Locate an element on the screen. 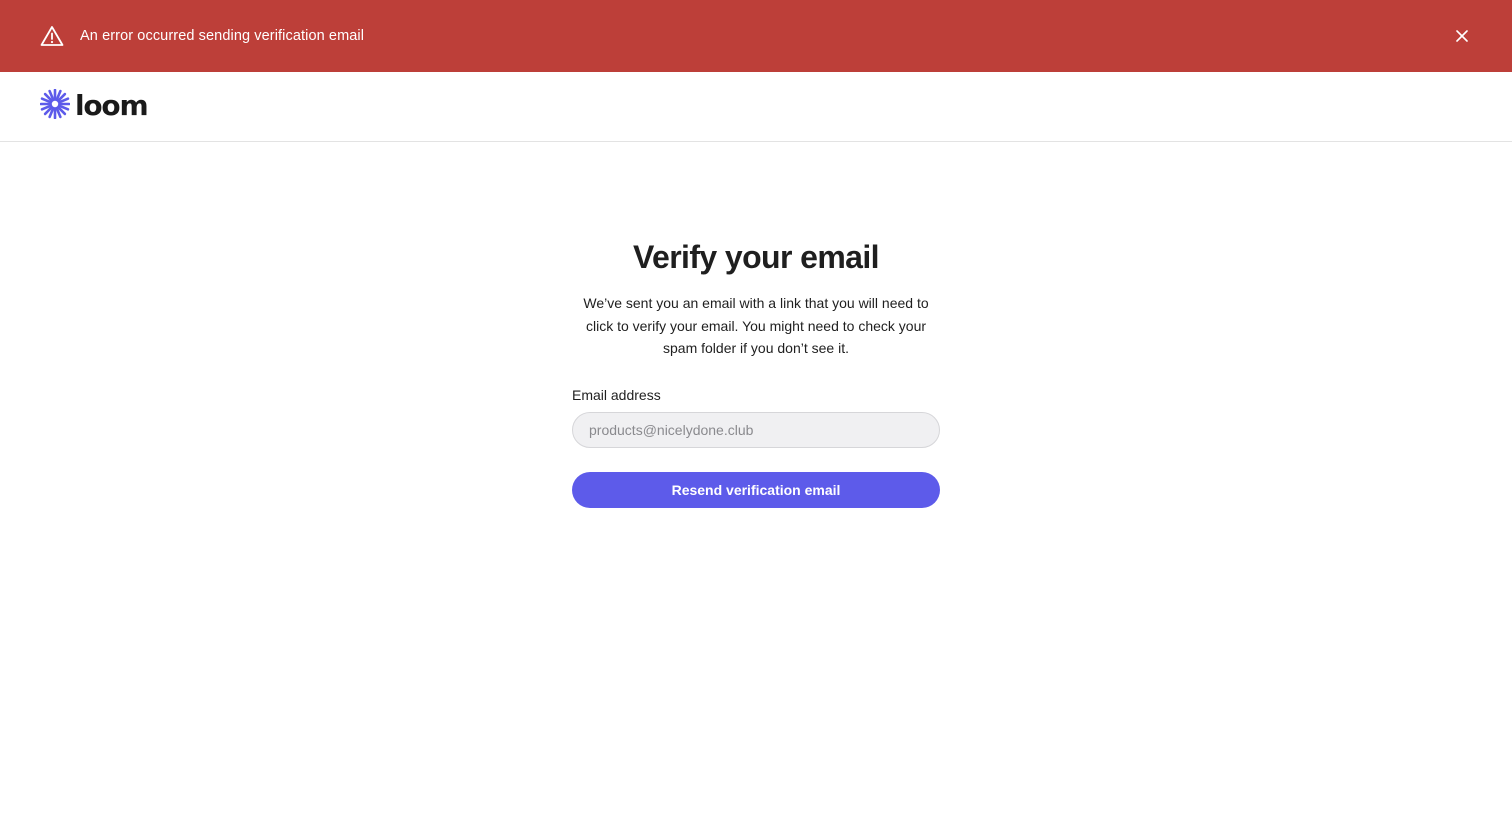 The image size is (1512, 814). logo-wordmark: loom is located at coordinates (112, 105).